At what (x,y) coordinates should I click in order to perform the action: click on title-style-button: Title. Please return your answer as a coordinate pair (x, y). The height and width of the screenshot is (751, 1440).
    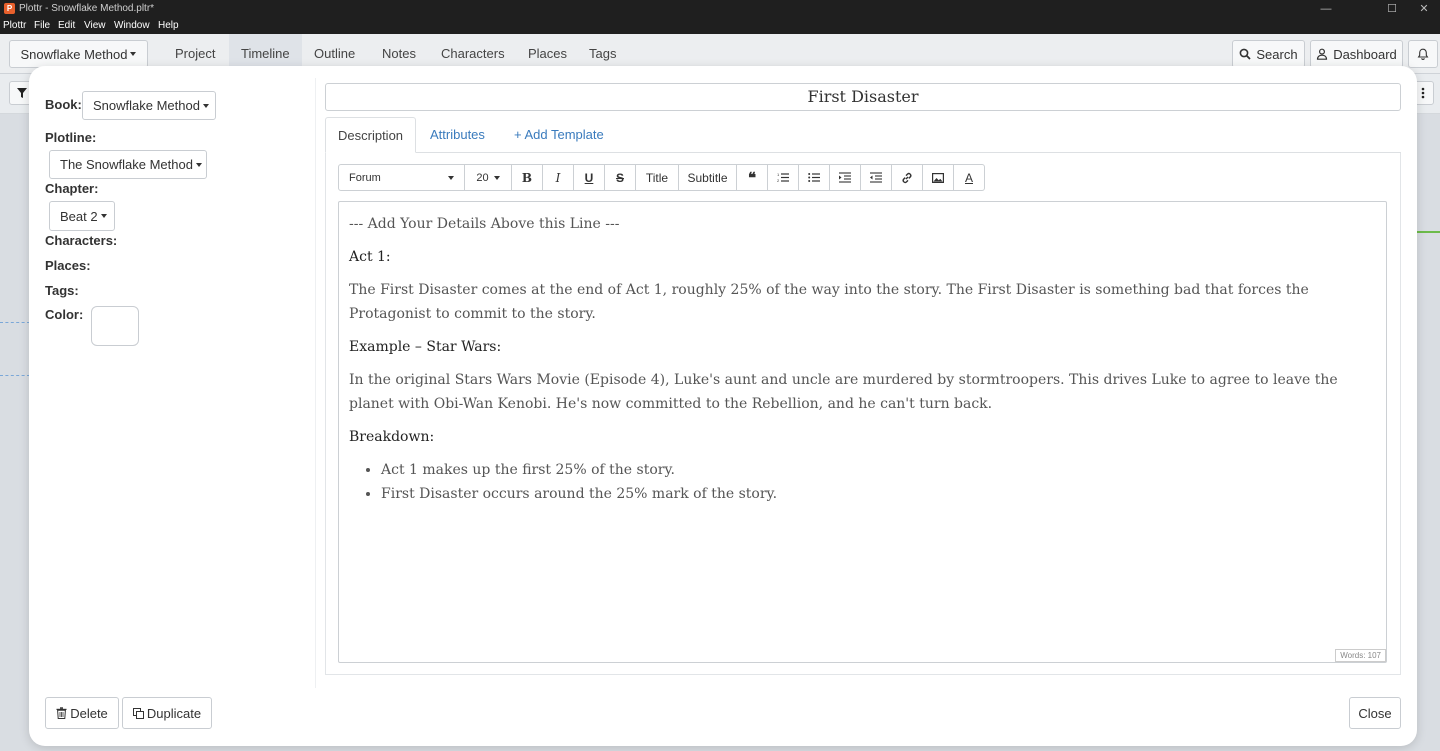
    Looking at the image, I should click on (657, 177).